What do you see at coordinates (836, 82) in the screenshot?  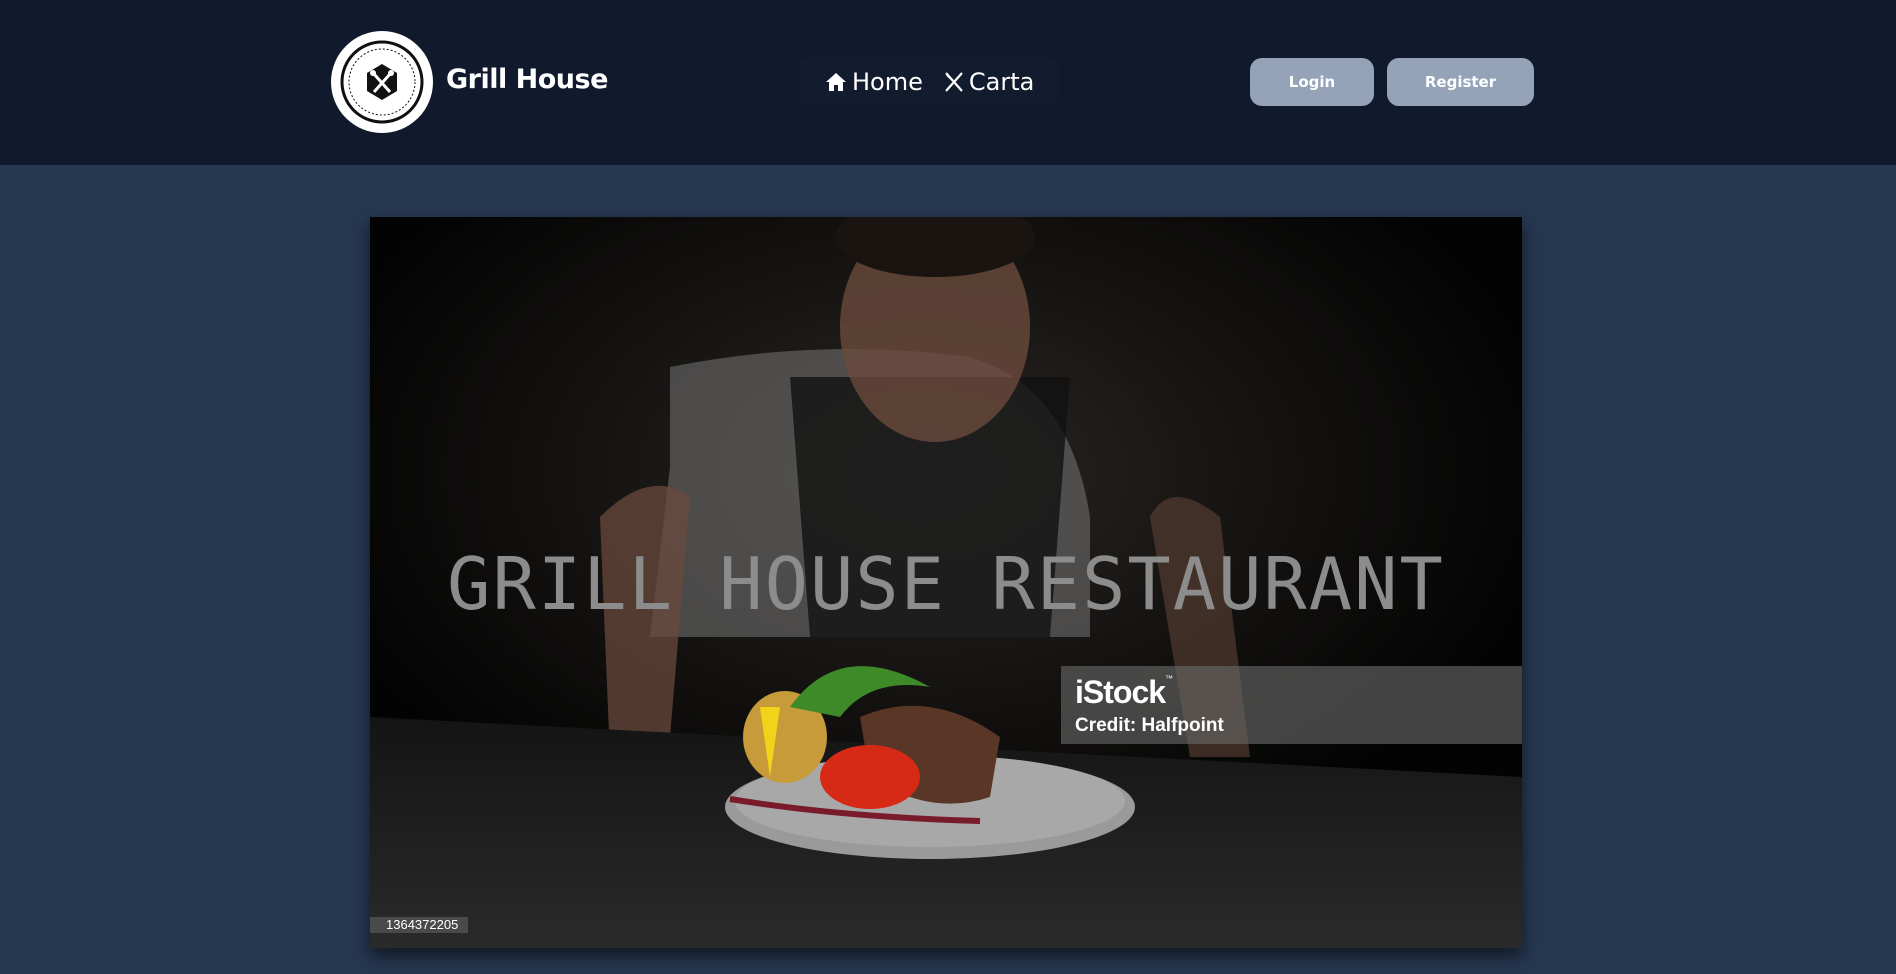 I see `home-icon` at bounding box center [836, 82].